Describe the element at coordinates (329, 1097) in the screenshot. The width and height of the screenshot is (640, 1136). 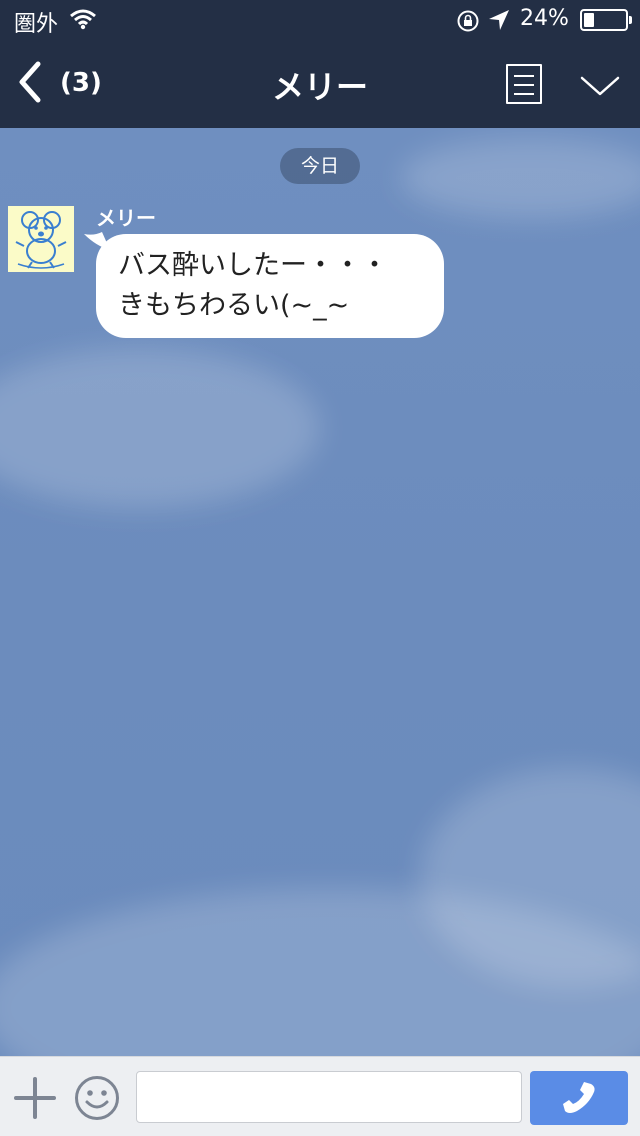
I see `message-input` at that location.